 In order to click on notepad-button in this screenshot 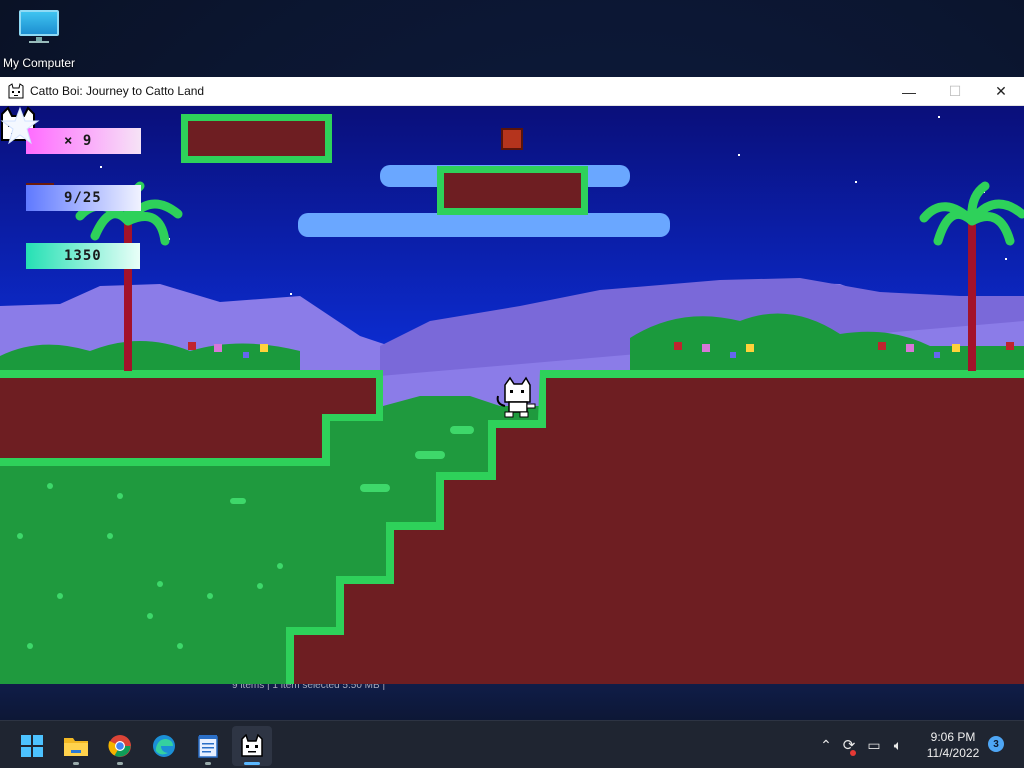, I will do `click(208, 746)`.